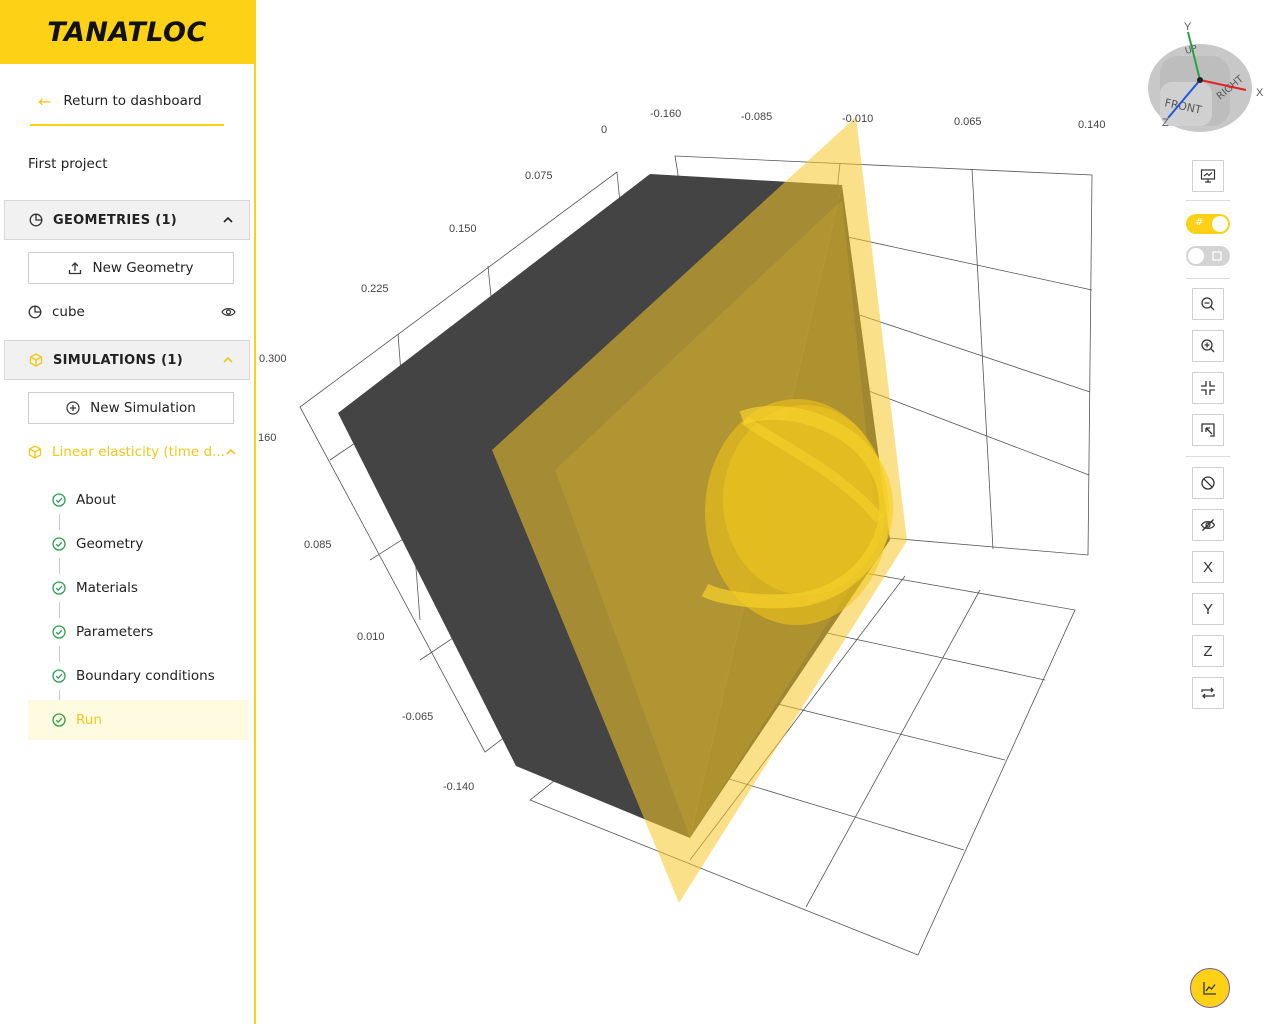  Describe the element at coordinates (797, 512) in the screenshot. I see `sphere-result` at that location.